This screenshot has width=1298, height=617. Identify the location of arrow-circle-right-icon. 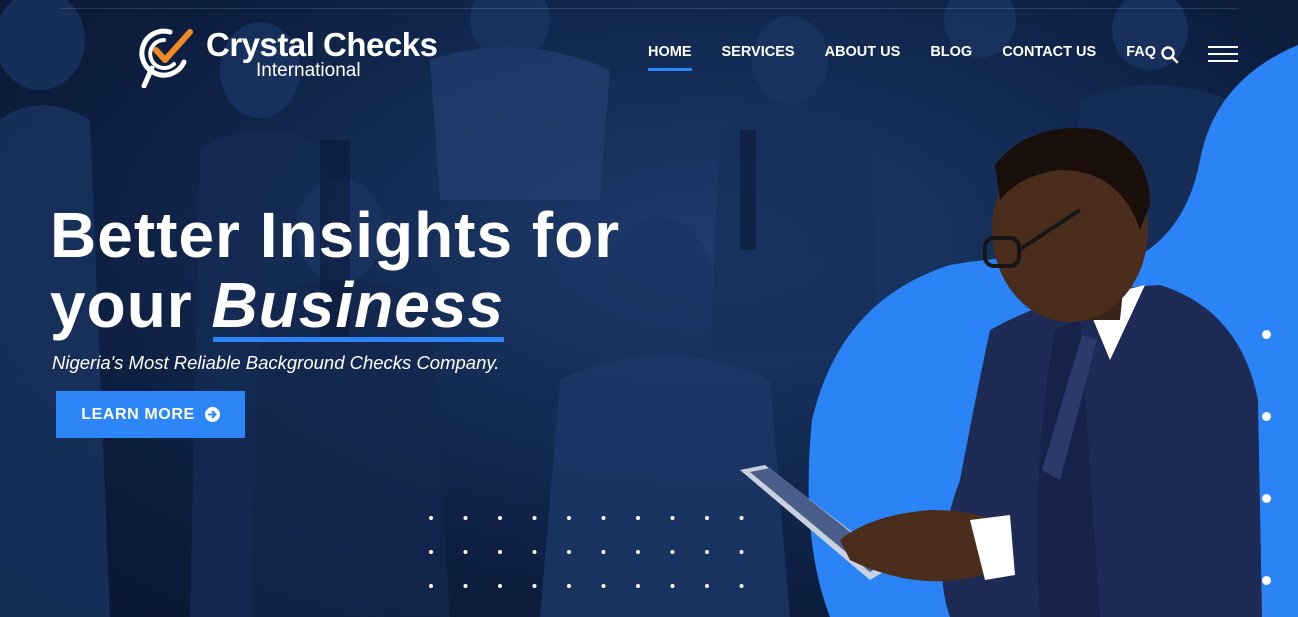
(212, 414).